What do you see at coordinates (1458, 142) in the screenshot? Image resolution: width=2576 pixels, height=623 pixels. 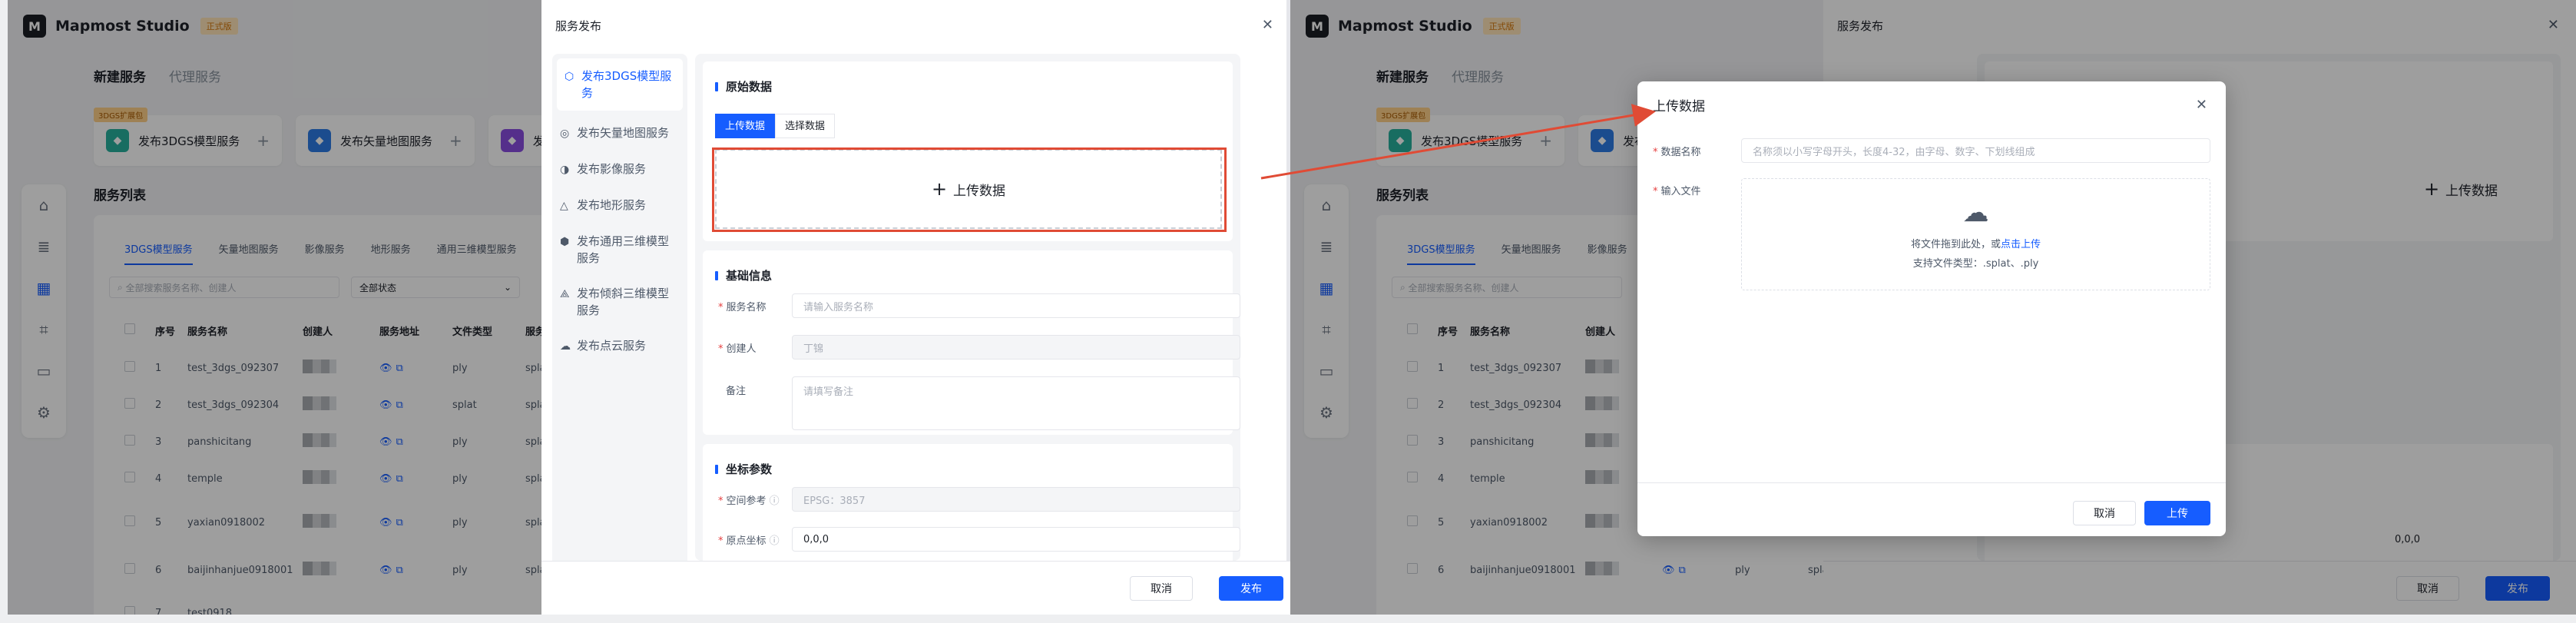 I see `annotation-arrow` at bounding box center [1458, 142].